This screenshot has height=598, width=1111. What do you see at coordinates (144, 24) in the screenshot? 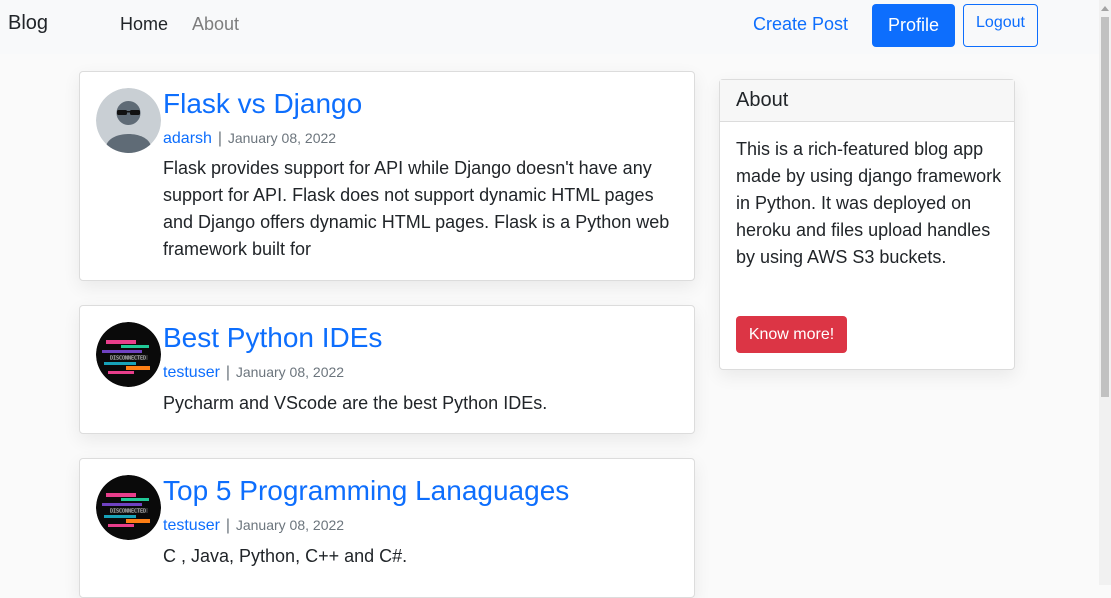
I see `nav-home-link: Home` at bounding box center [144, 24].